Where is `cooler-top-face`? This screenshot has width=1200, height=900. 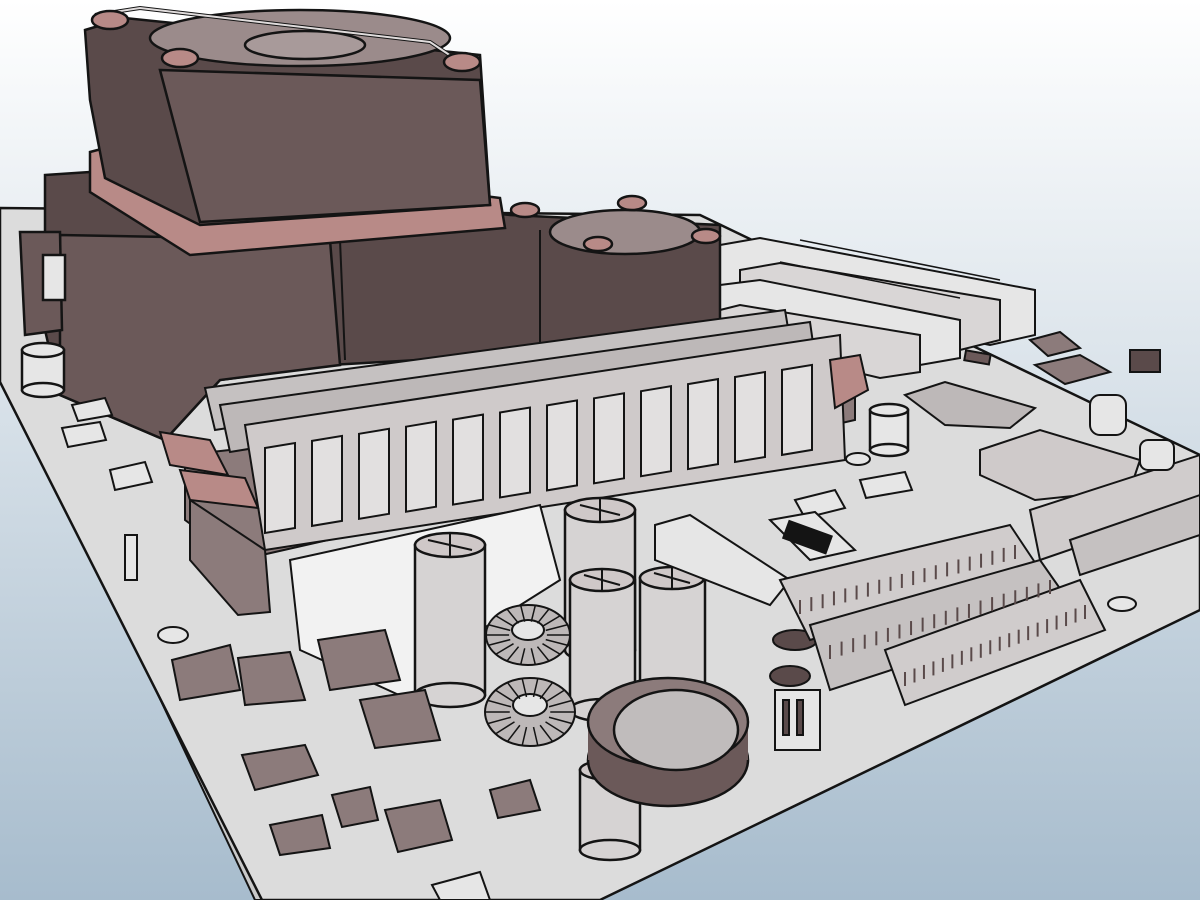
cooler-top-face is located at coordinates (325, 146).